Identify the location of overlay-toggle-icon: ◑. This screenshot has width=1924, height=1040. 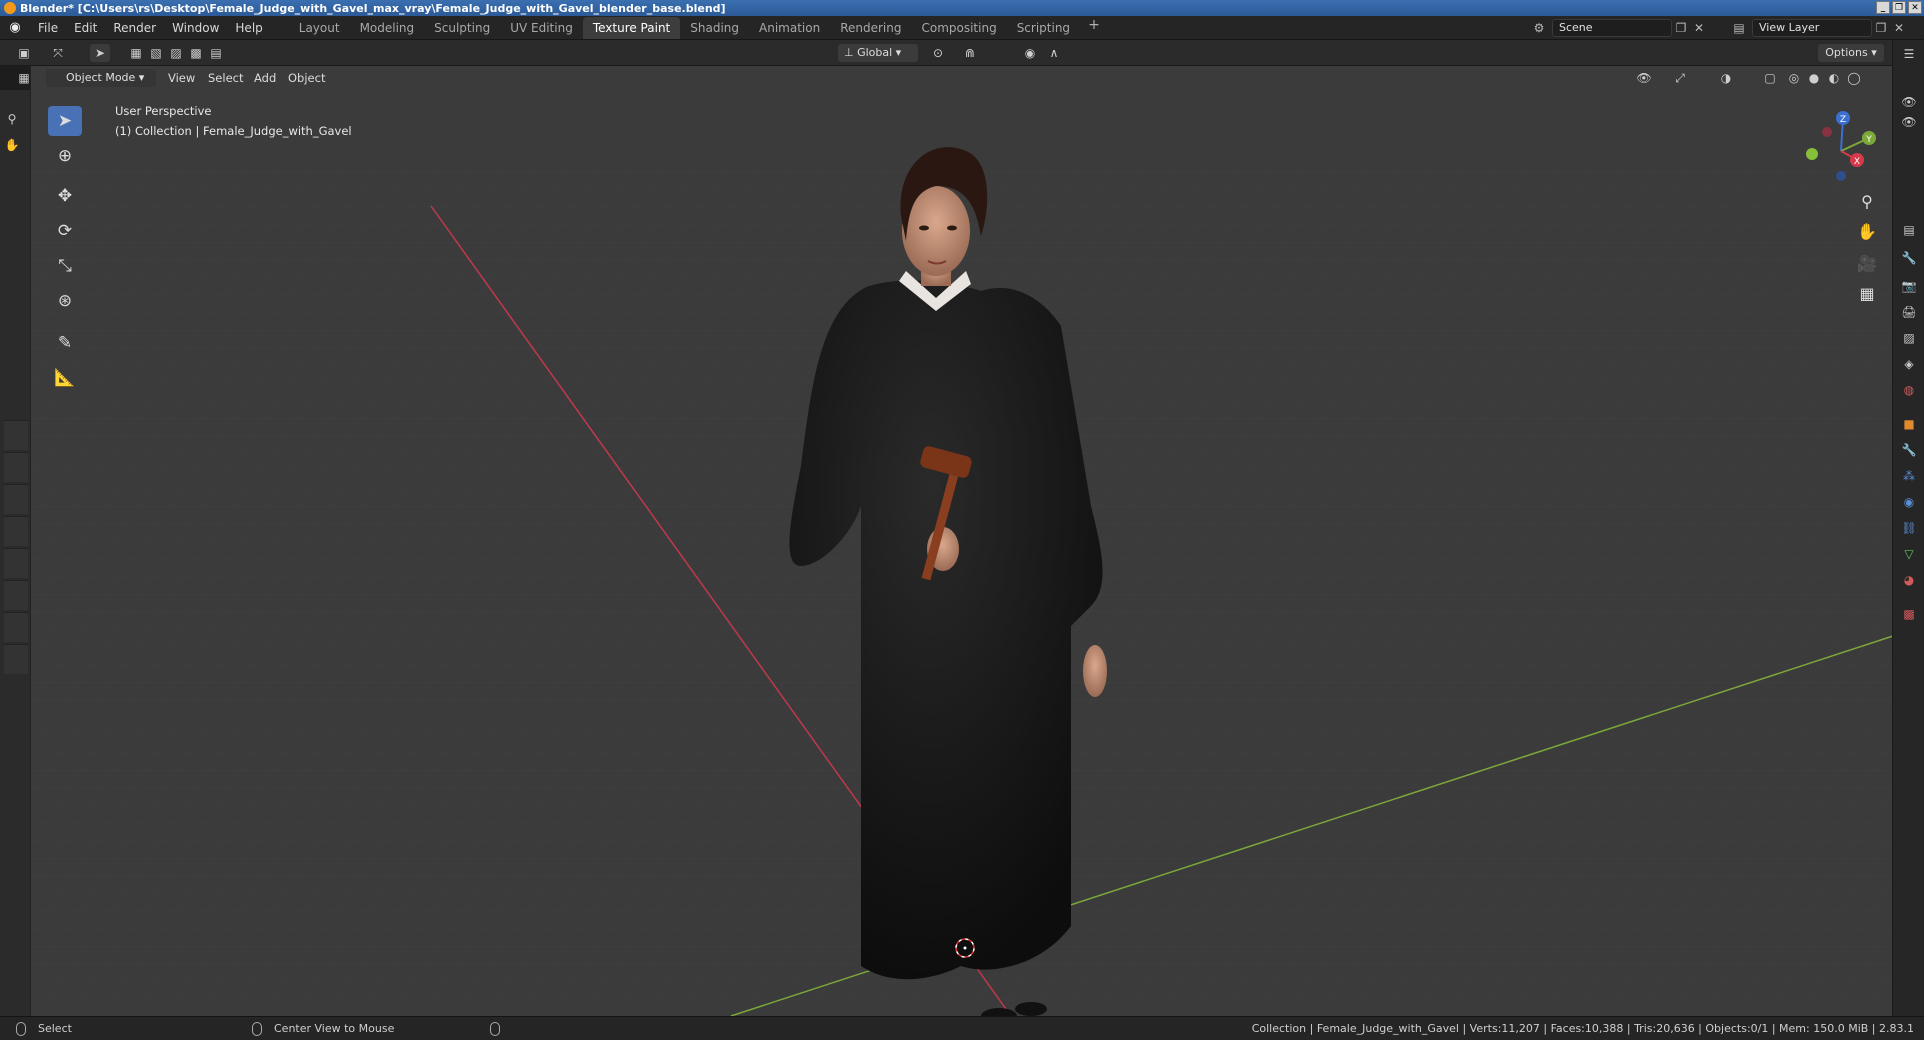
(1726, 78).